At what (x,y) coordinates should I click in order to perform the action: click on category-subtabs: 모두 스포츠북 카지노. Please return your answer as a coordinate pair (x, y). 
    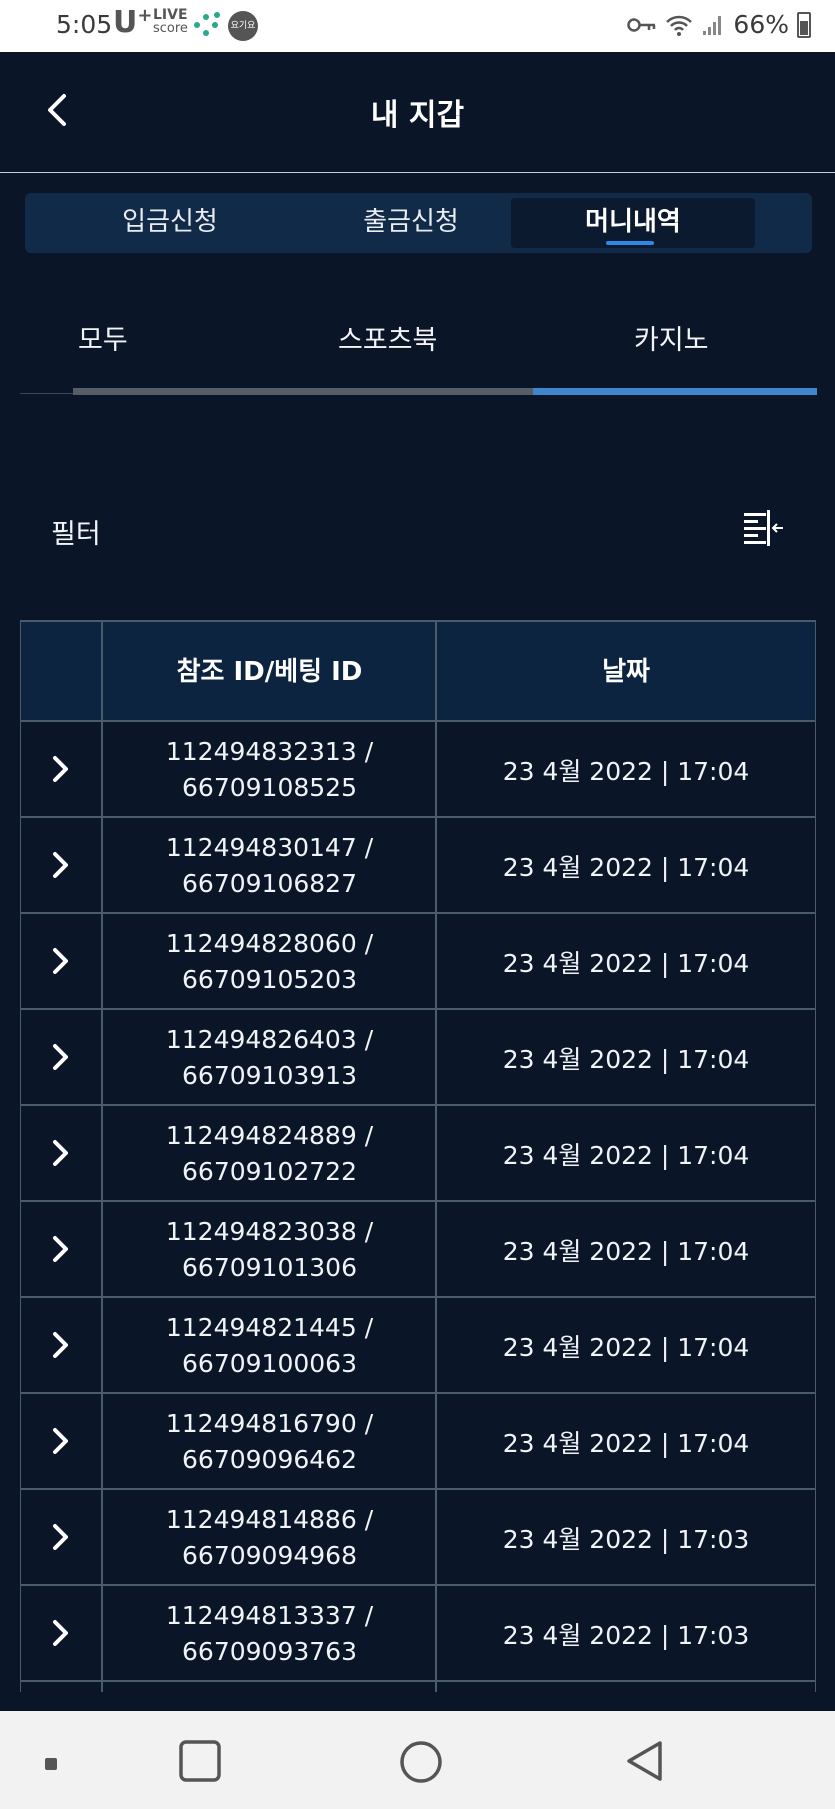
    Looking at the image, I should click on (418, 340).